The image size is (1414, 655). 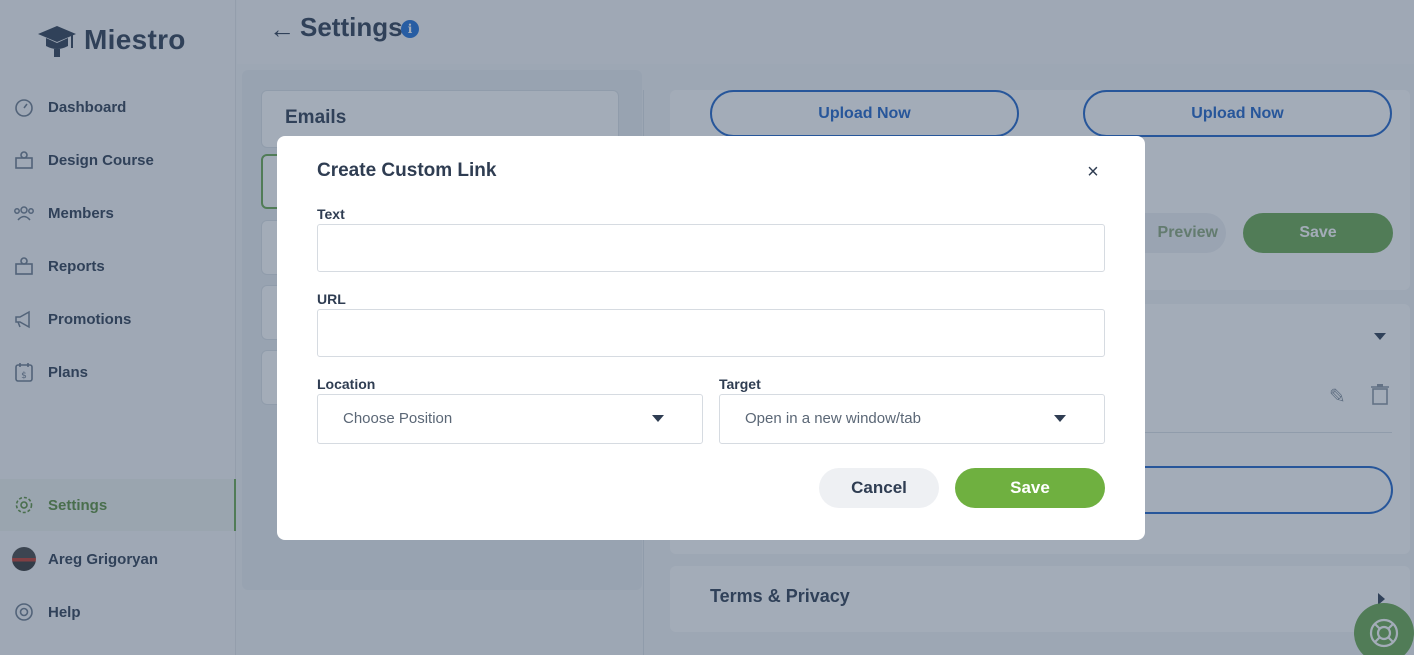 What do you see at coordinates (711, 333) in the screenshot?
I see `url-input` at bounding box center [711, 333].